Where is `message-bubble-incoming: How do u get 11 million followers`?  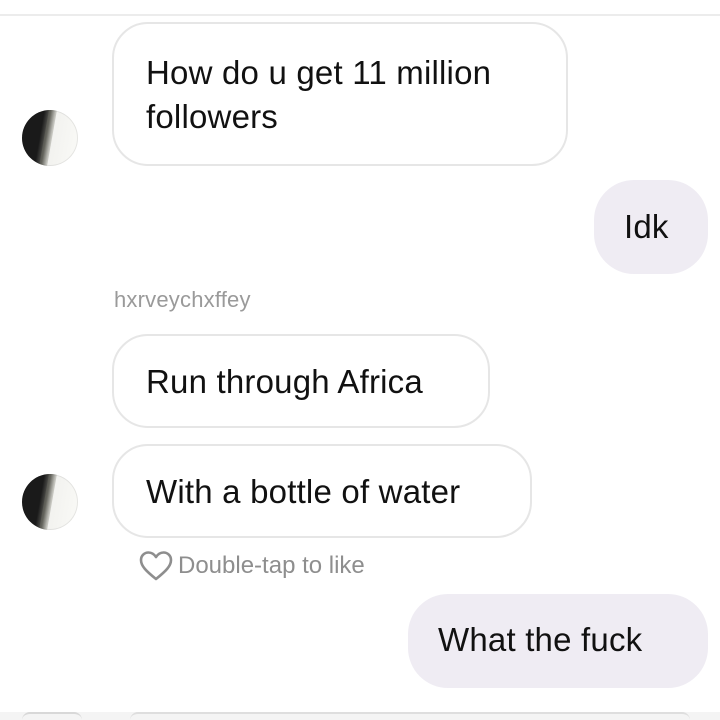 message-bubble-incoming: How do u get 11 million followers is located at coordinates (340, 94).